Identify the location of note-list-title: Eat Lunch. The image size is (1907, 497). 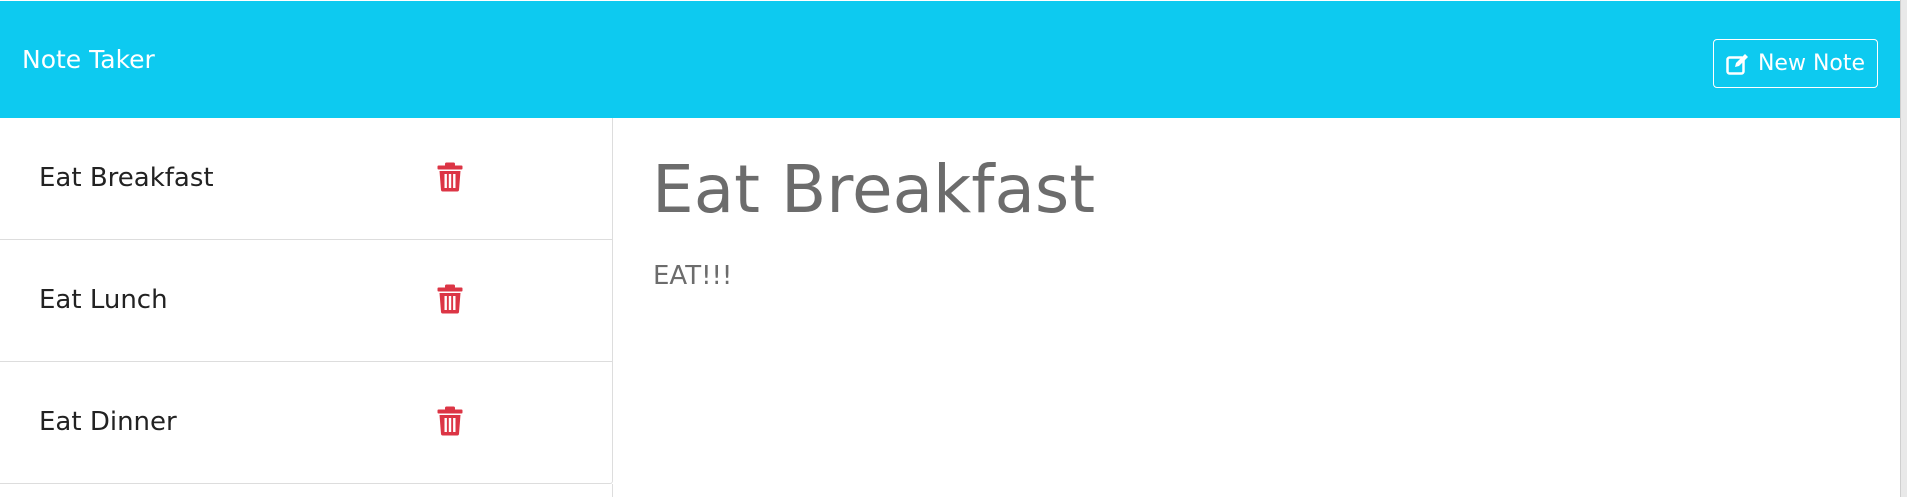
(103, 300).